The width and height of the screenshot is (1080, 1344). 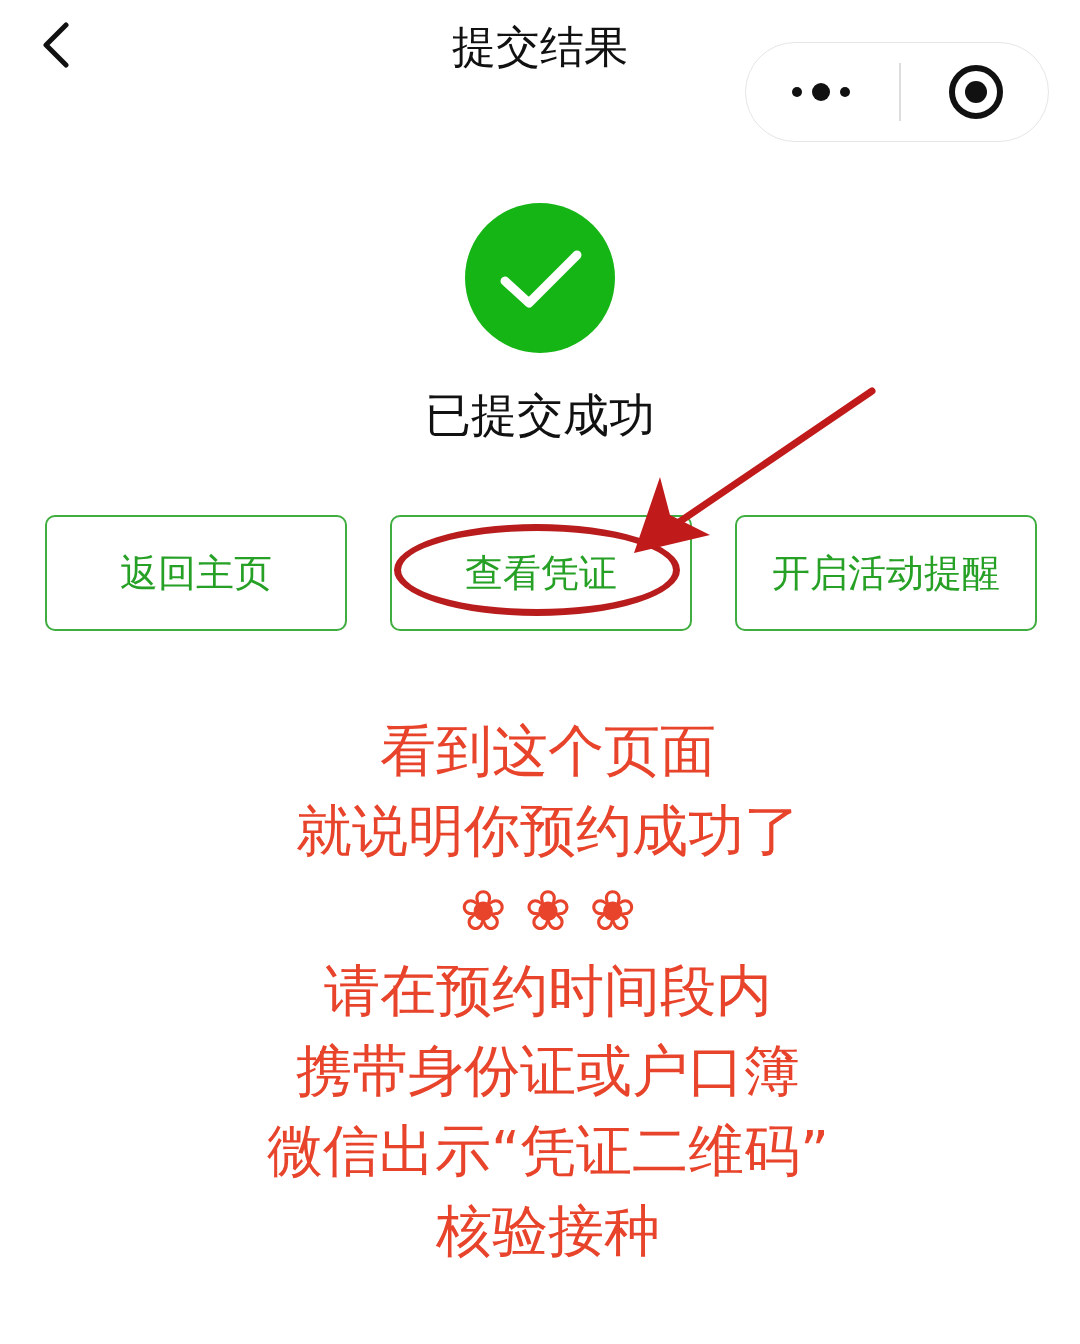 I want to click on success-message: 已提交成功, so click(x=540, y=415).